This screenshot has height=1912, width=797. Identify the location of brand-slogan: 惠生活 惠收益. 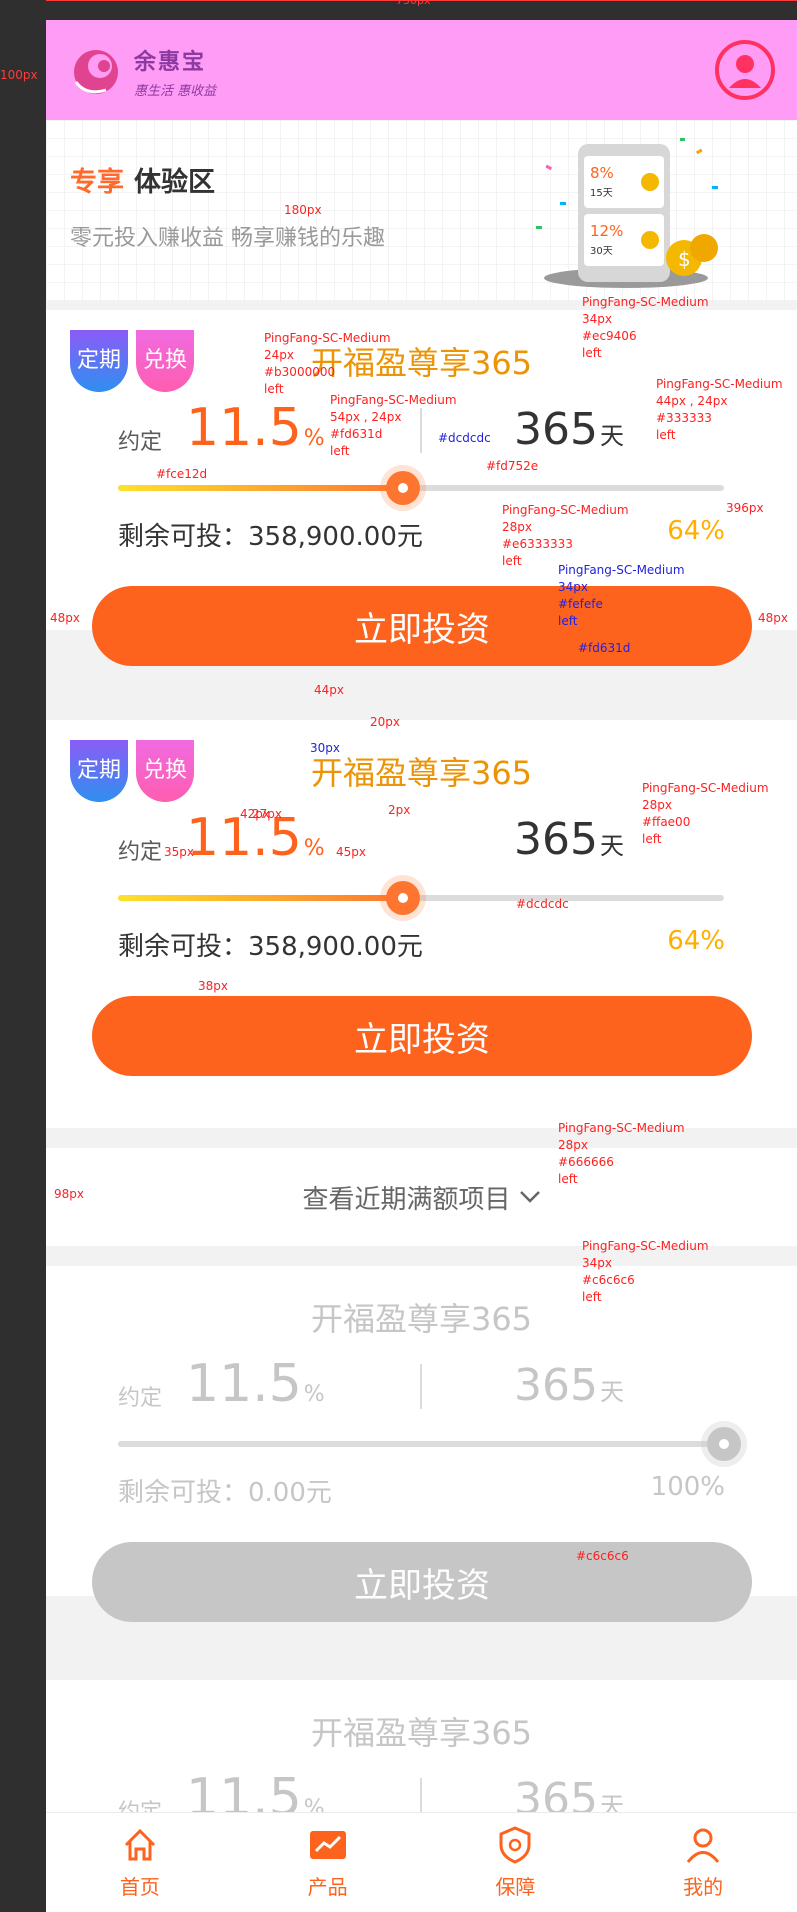
(175, 91).